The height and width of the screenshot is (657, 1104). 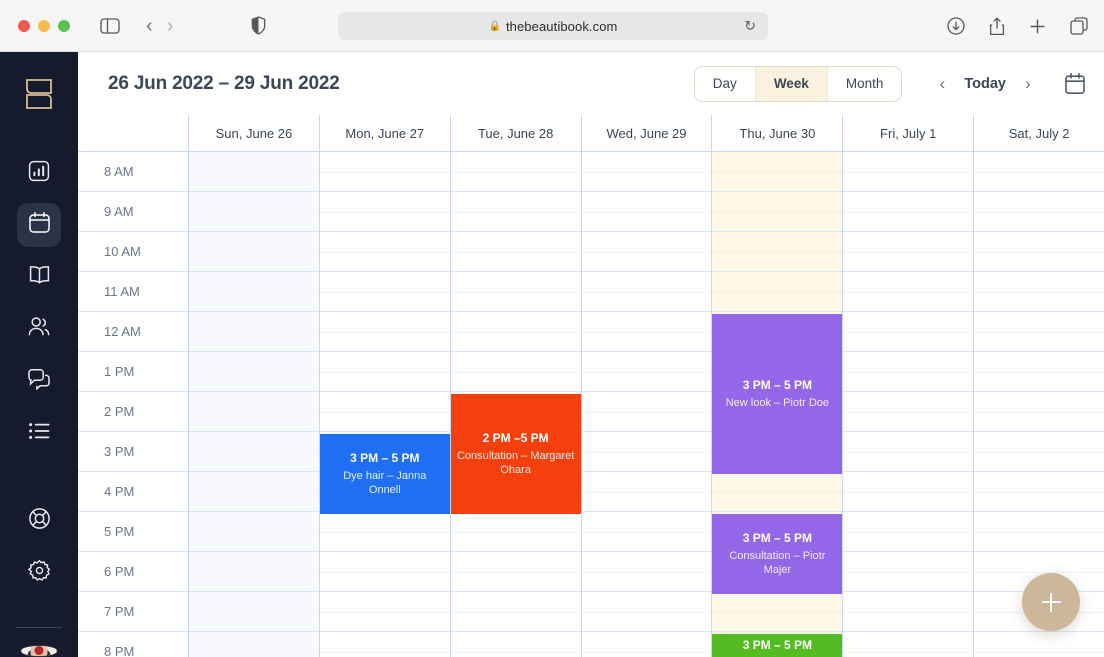 What do you see at coordinates (1051, 602) in the screenshot?
I see `add-event-button` at bounding box center [1051, 602].